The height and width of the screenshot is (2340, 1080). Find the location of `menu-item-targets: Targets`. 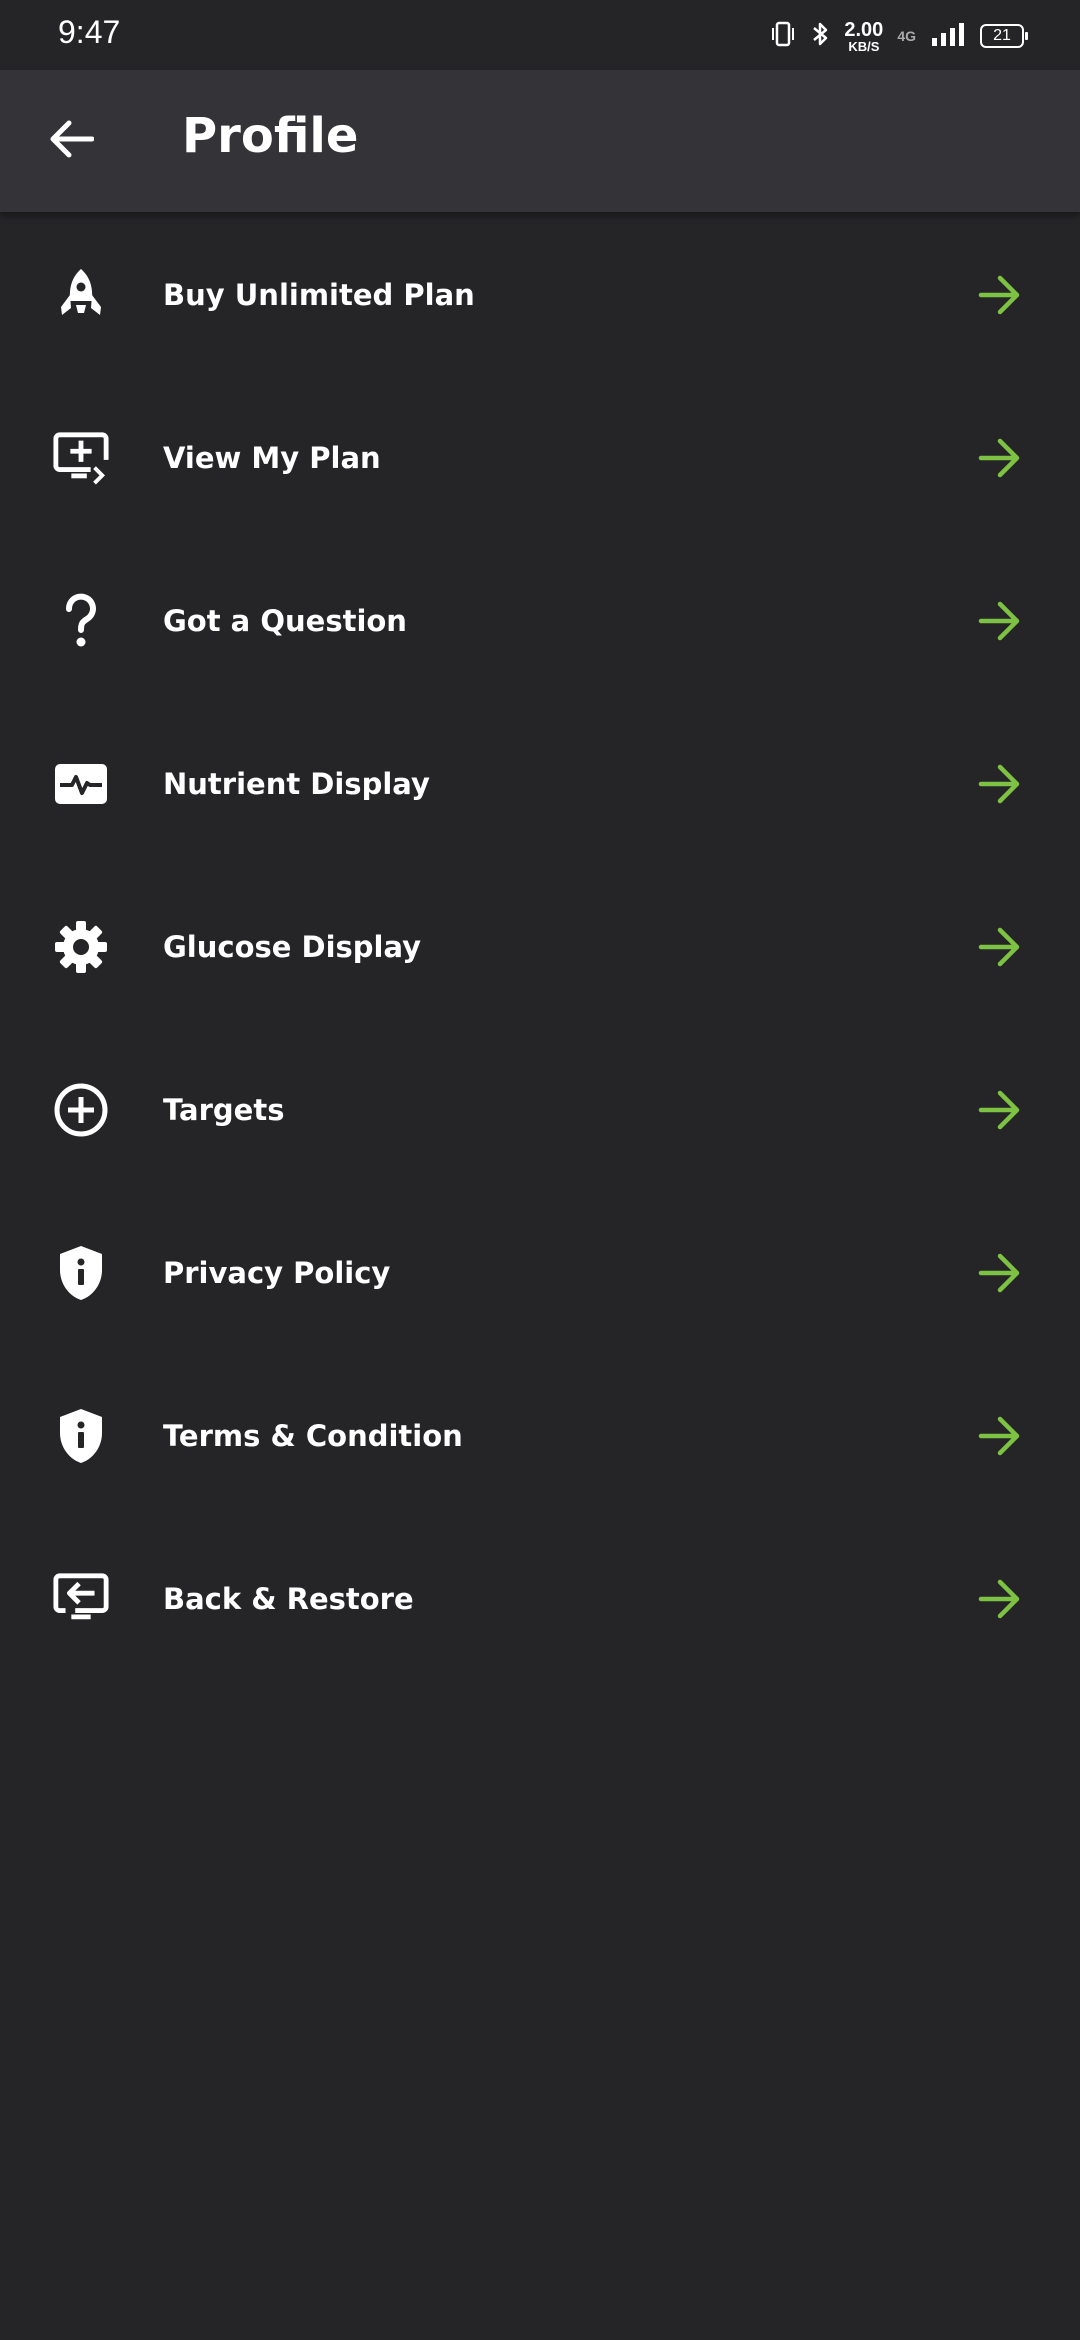

menu-item-targets: Targets is located at coordinates (540, 1109).